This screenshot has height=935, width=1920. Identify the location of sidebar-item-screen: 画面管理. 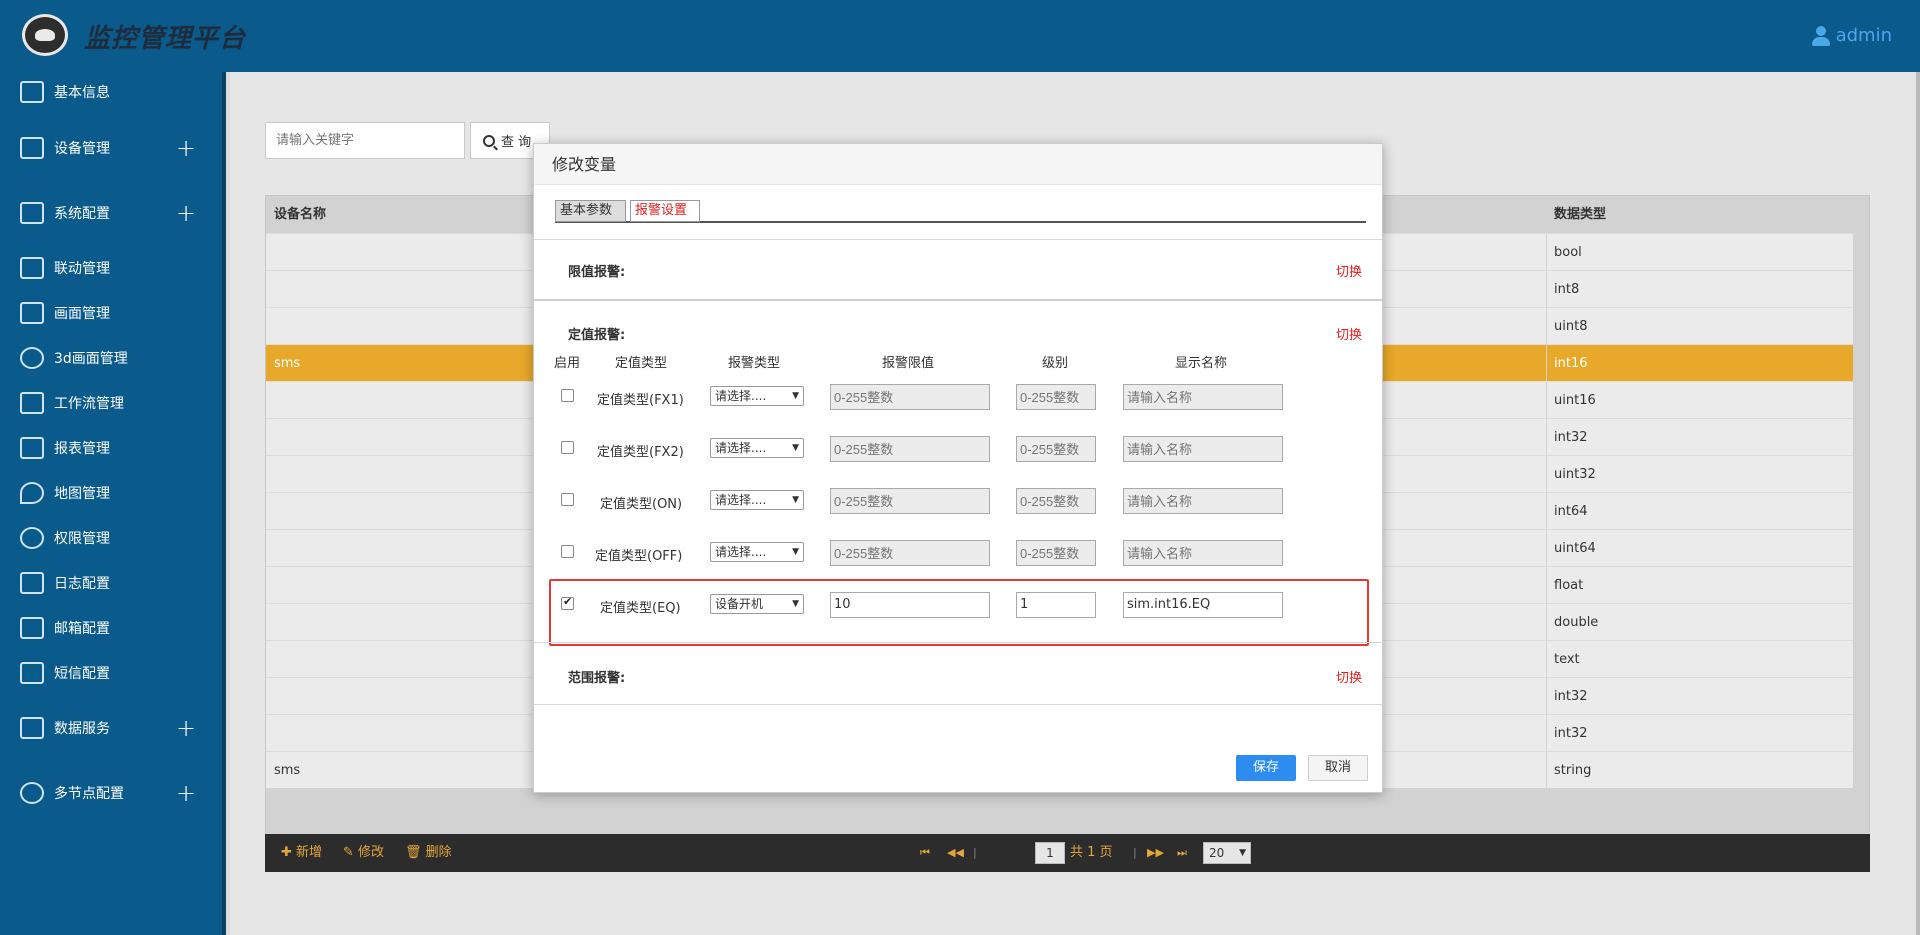
(111, 313).